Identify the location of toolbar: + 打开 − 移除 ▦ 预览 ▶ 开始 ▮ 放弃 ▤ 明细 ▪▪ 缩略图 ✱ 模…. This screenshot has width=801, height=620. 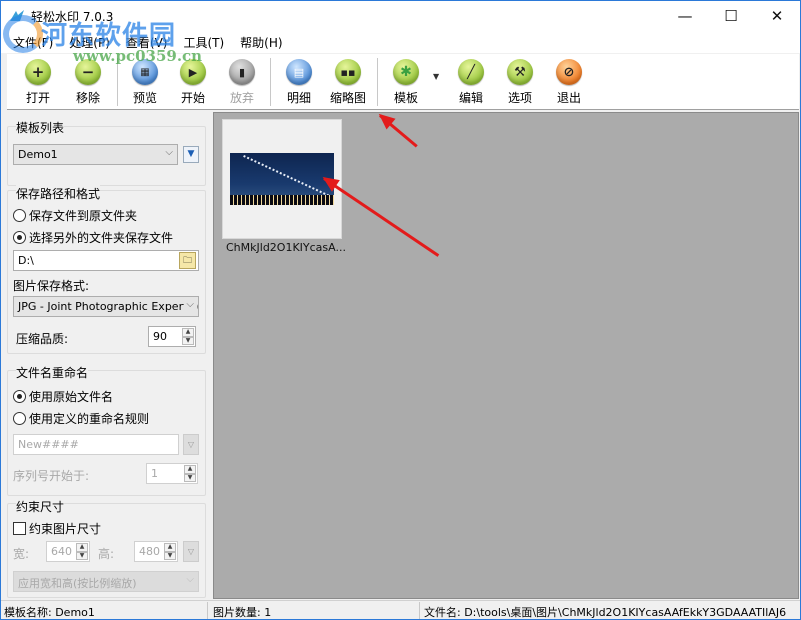
(403, 82).